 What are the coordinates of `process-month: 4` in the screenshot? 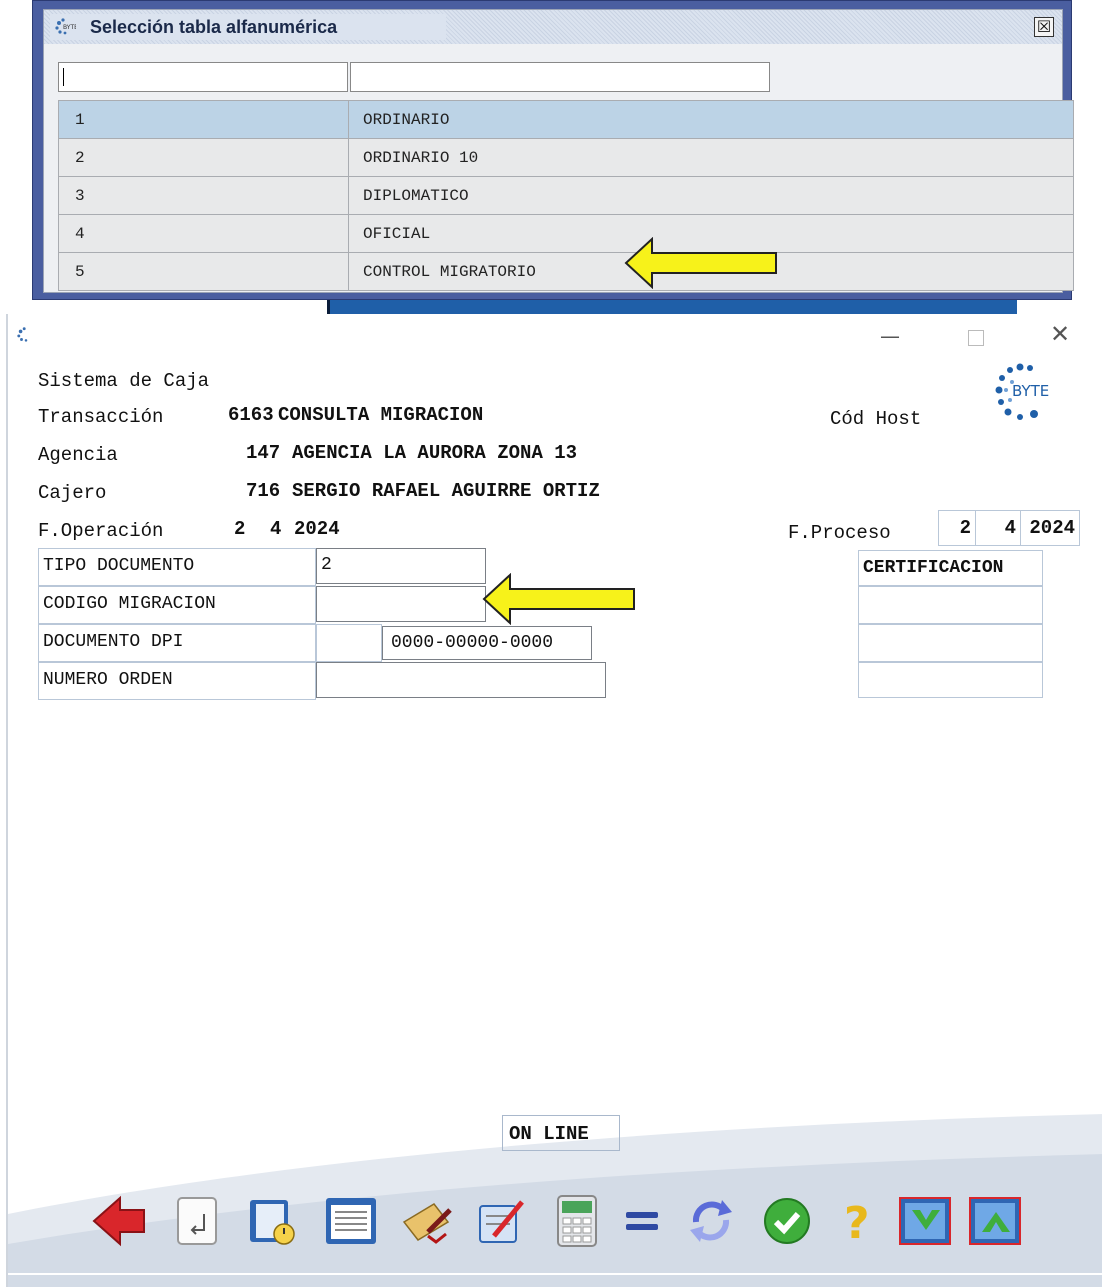 It's located at (998, 528).